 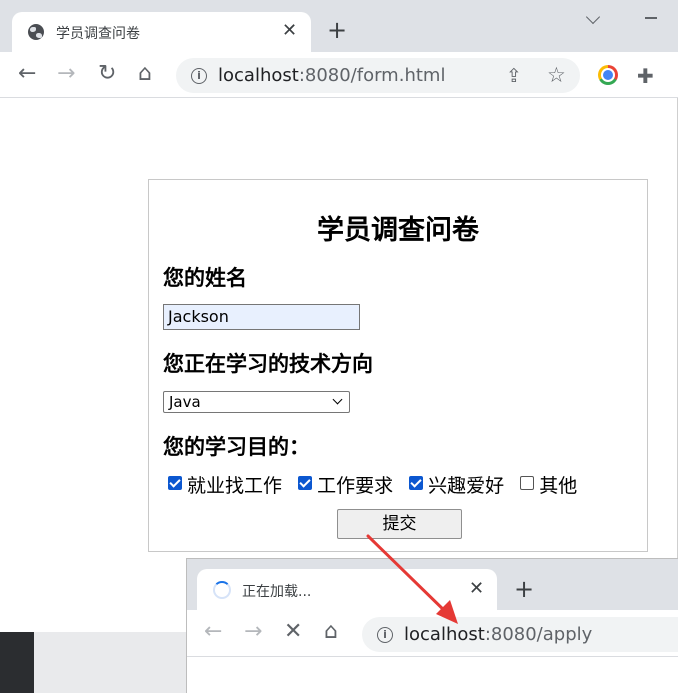 I want to click on address-bar: i localhost:8080/form.html ⇪ ☆, so click(x=378, y=75).